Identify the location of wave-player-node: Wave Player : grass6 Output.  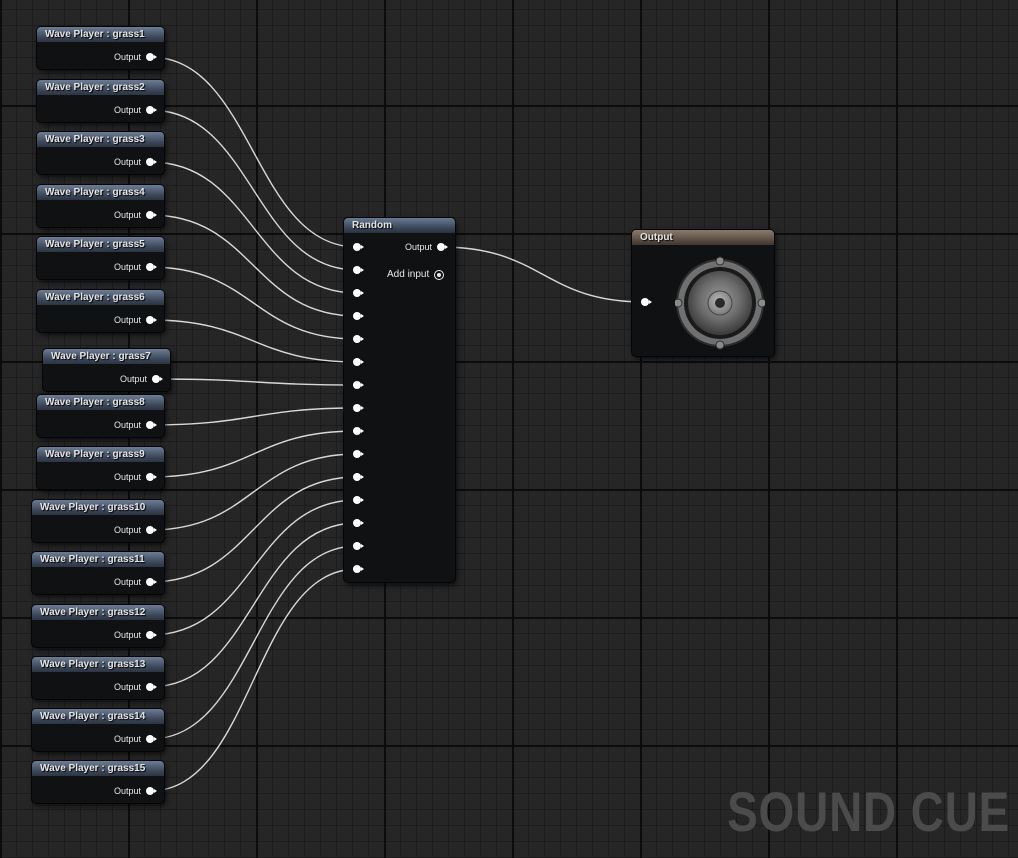
(100, 311).